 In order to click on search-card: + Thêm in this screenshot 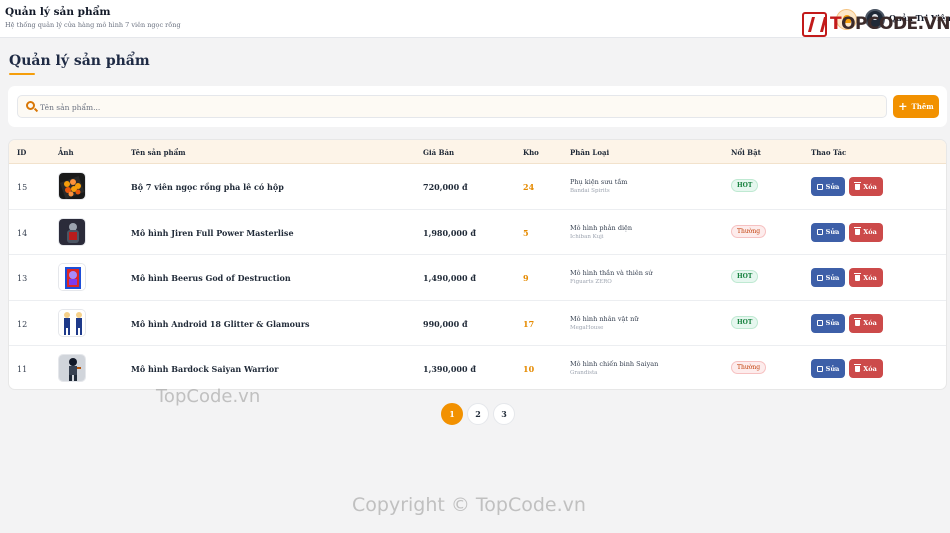, I will do `click(477, 106)`.